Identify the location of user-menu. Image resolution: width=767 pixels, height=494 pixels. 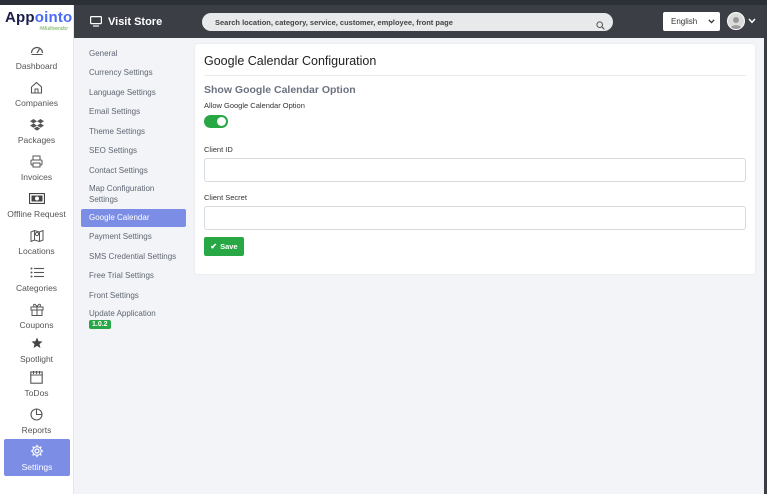
(741, 21).